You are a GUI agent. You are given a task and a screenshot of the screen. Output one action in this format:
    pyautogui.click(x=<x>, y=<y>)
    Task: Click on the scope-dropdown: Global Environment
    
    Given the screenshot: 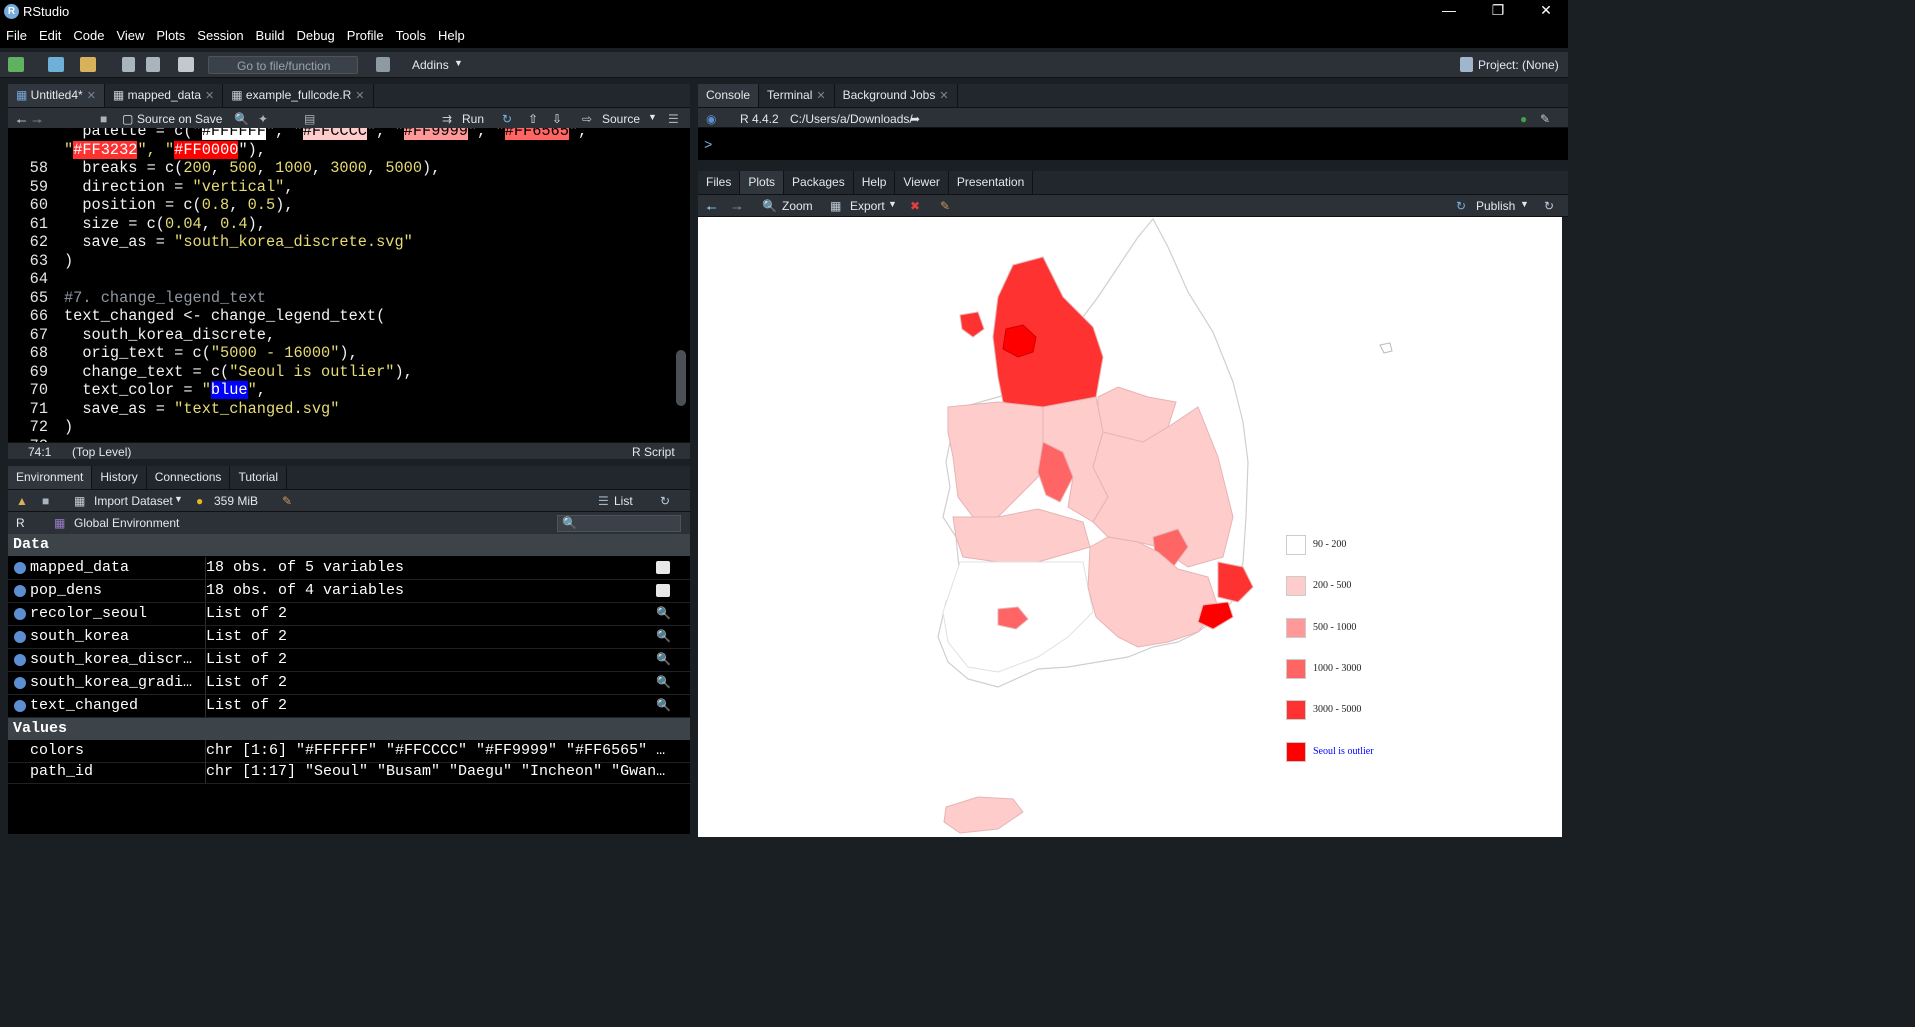 What is the action you would take?
    pyautogui.click(x=126, y=523)
    